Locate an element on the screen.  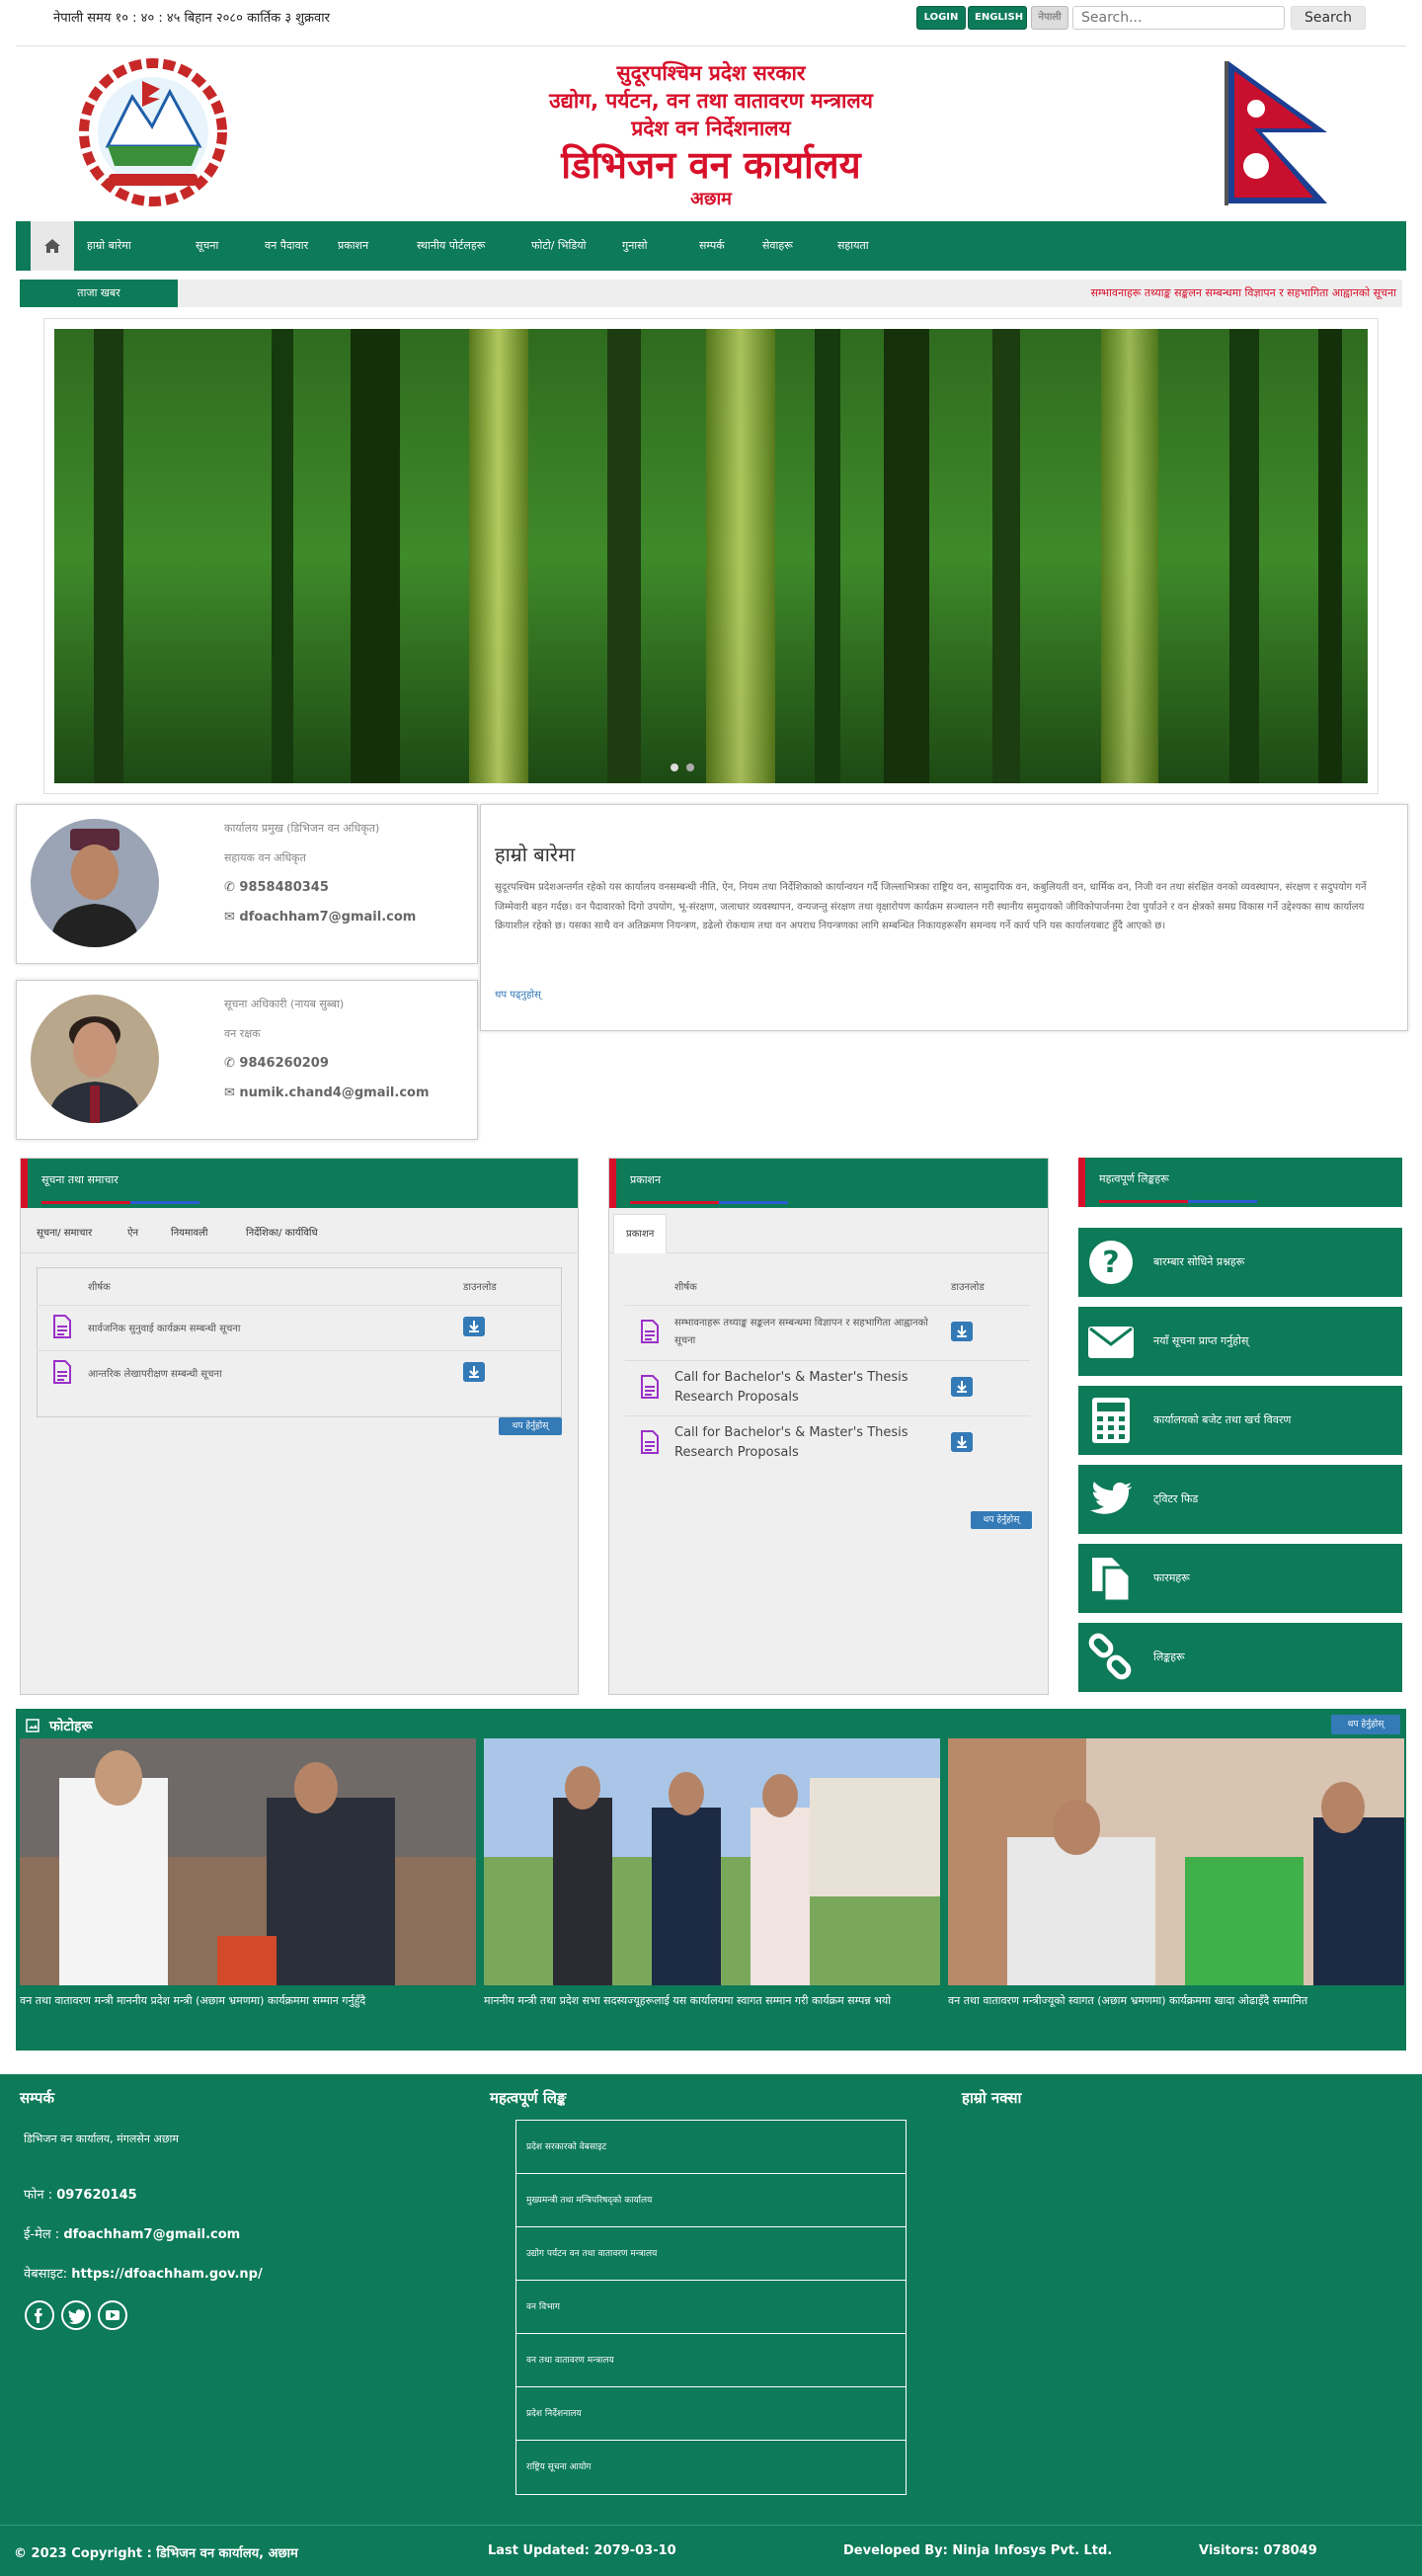
nav-item-services: सेवाहरू is located at coordinates (778, 246).